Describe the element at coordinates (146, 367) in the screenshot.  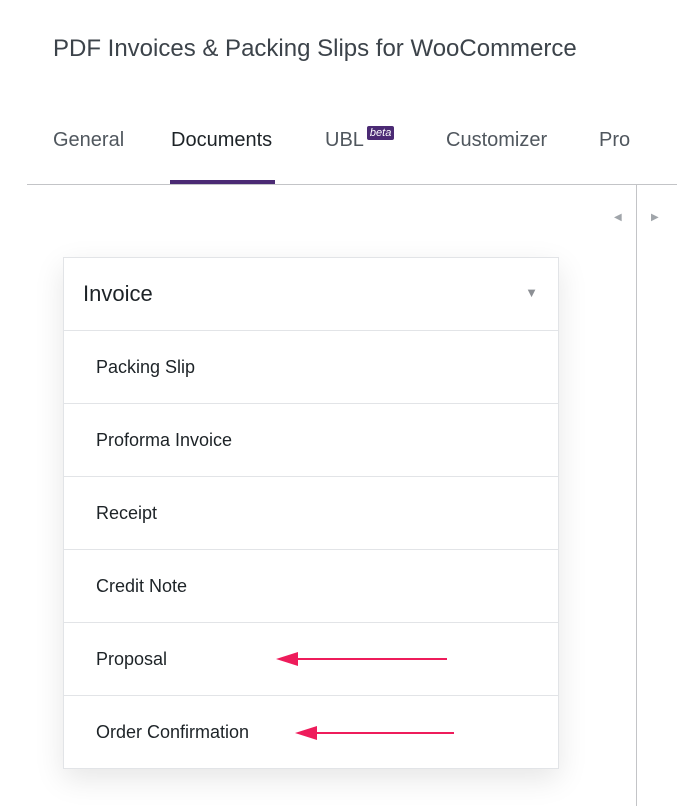
I see `option-label: Packing Slip` at that location.